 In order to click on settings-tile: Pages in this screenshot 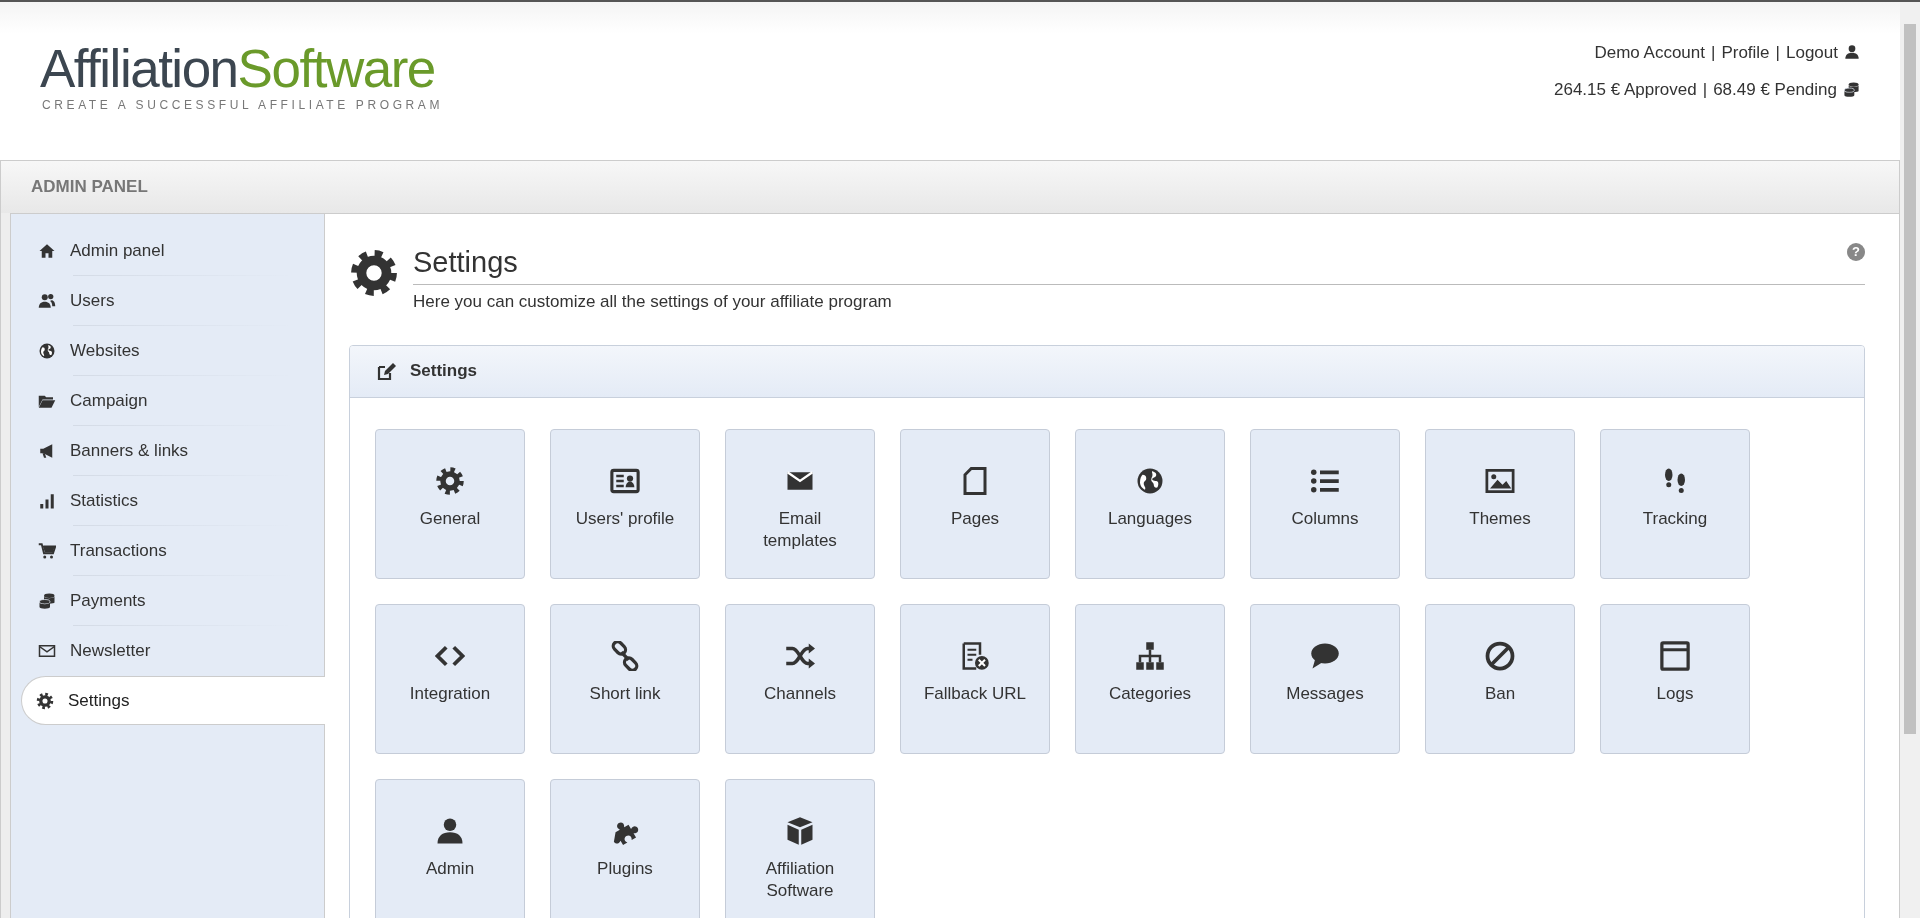, I will do `click(975, 503)`.